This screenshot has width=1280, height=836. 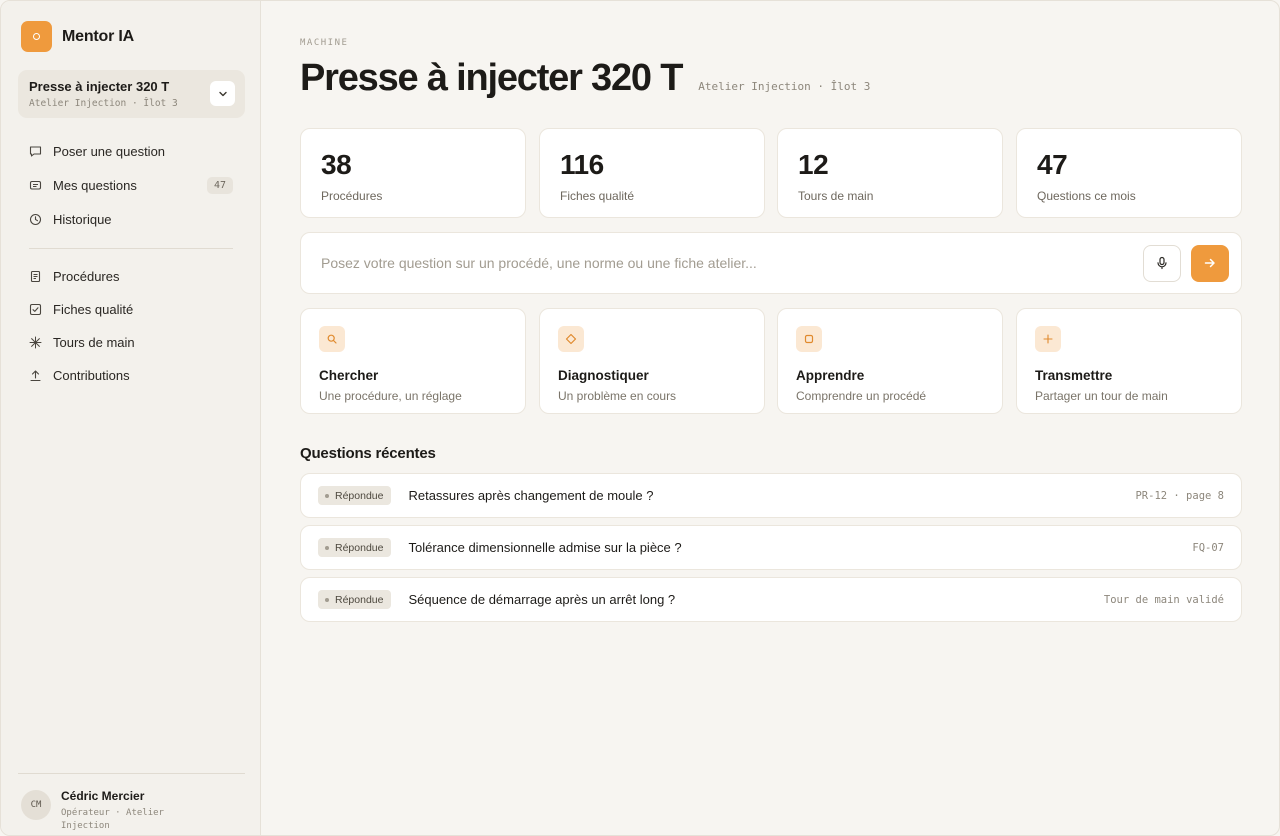 What do you see at coordinates (349, 375) in the screenshot?
I see `action-title: Chercher` at bounding box center [349, 375].